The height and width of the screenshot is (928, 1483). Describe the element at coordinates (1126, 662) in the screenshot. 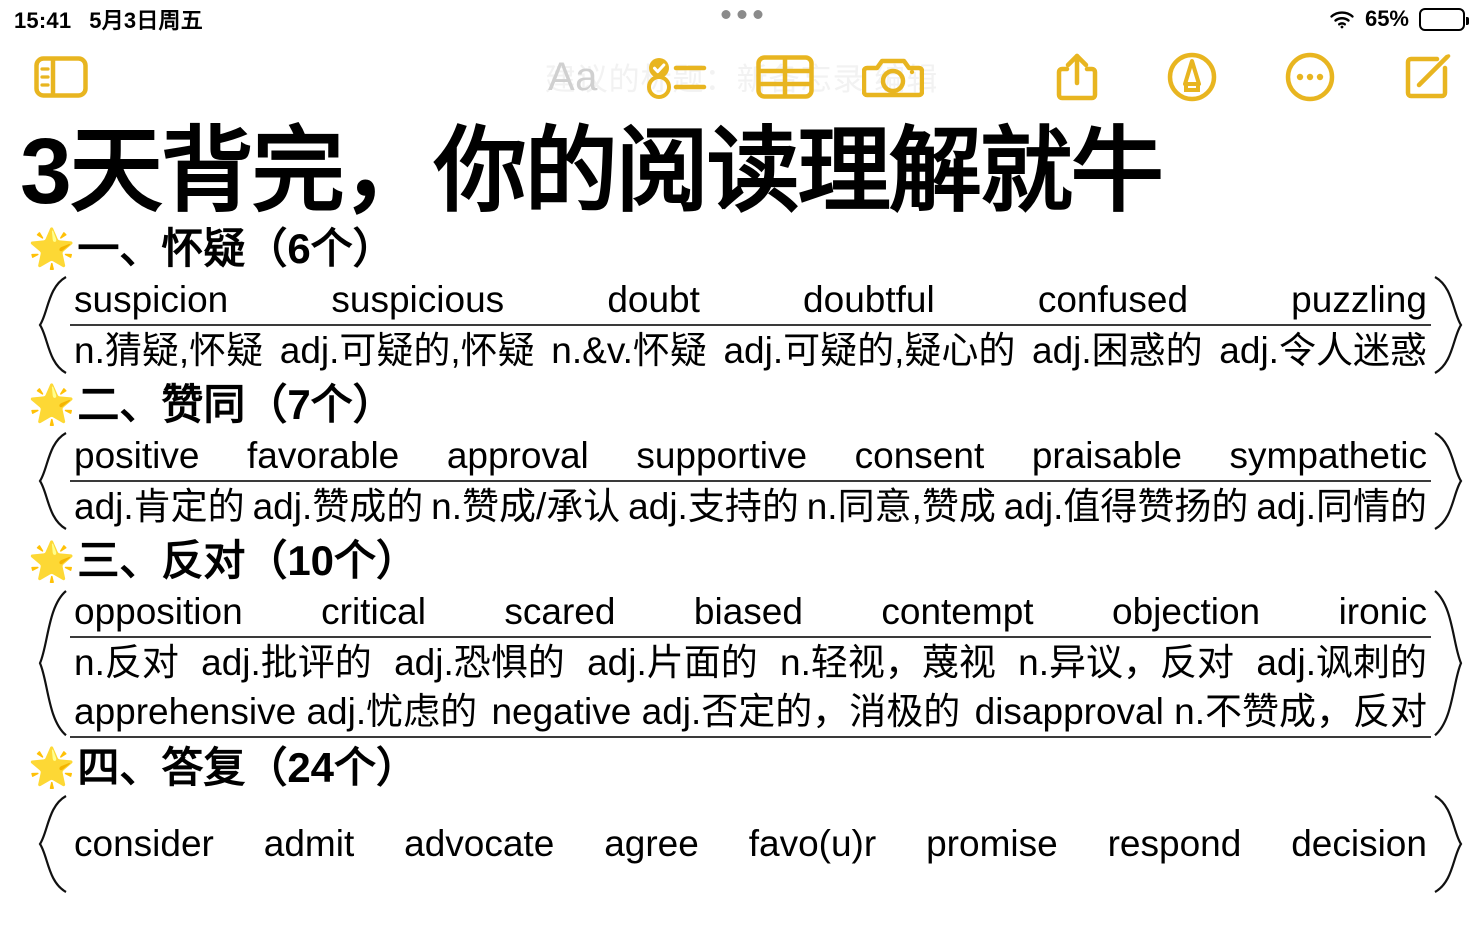

I see `vocabulary-meaning: n.异议，反对` at that location.